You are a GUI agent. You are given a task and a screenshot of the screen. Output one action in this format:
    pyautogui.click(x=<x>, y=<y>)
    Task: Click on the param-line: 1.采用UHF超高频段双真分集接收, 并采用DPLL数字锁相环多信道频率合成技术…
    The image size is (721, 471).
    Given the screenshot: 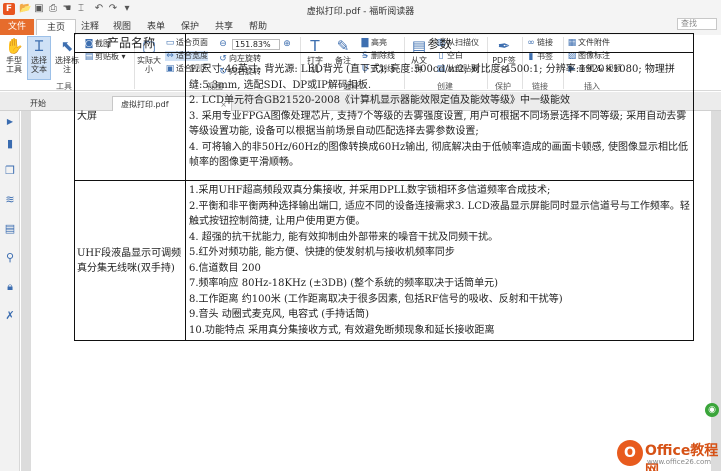 What is the action you would take?
    pyautogui.click(x=370, y=190)
    